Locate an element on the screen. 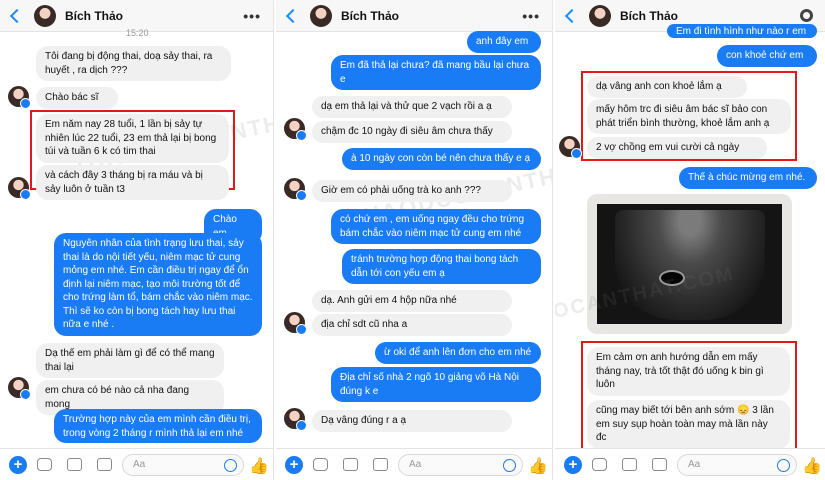 Image resolution: width=825 pixels, height=480 pixels. message-incoming: dạ. Anh gửi em 4 hộp nữa nhé is located at coordinates (412, 301).